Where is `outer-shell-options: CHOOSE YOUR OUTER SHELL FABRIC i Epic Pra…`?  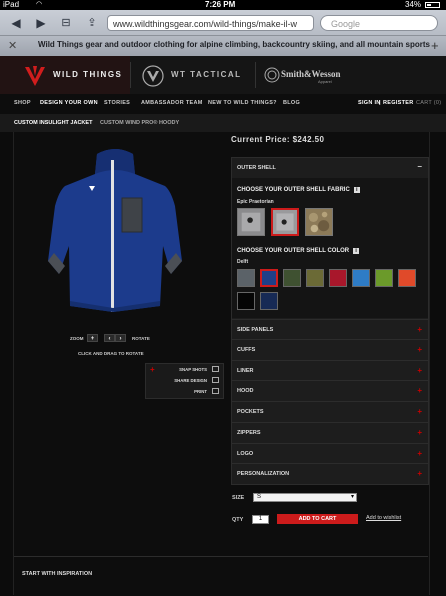 outer-shell-options: CHOOSE YOUR OUTER SHELL FABRIC i Epic Pra… is located at coordinates (330, 248).